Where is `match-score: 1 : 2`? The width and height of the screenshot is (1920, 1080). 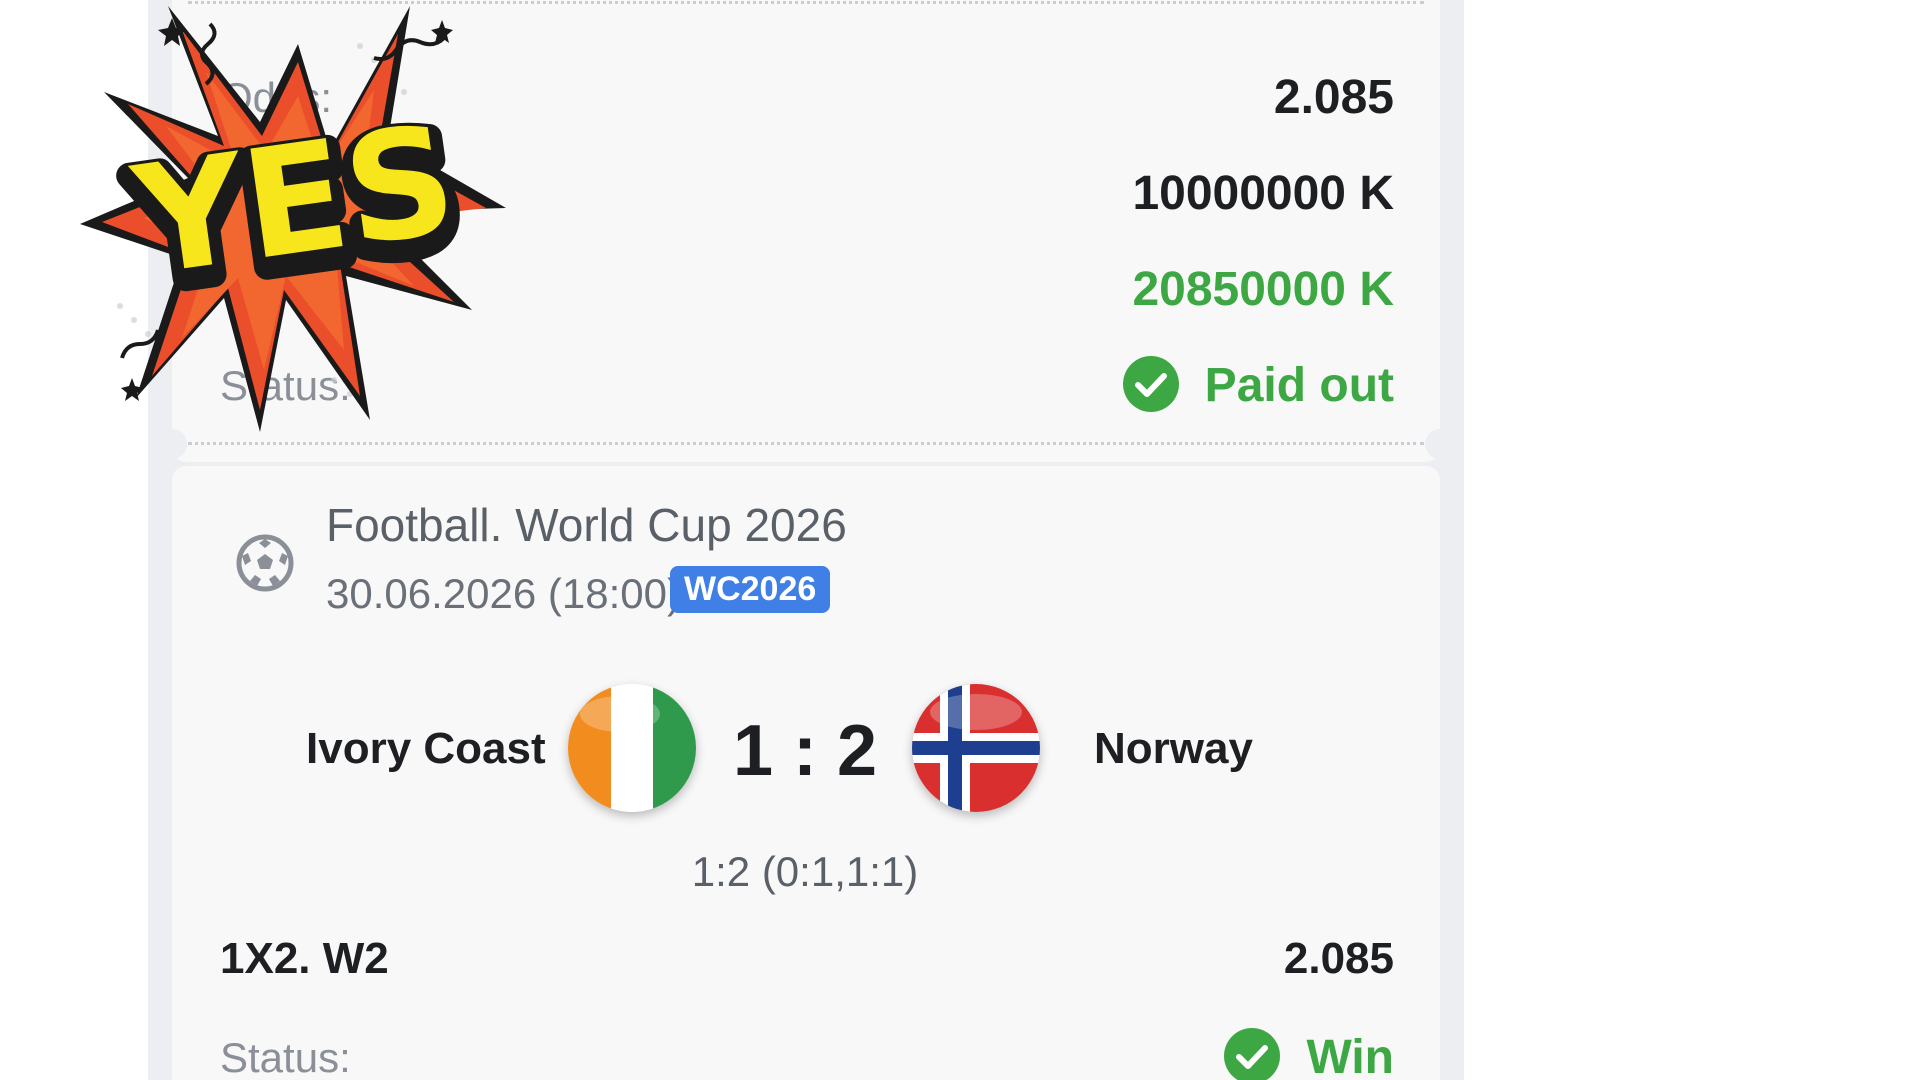
match-score: 1 : 2 is located at coordinates (805, 751).